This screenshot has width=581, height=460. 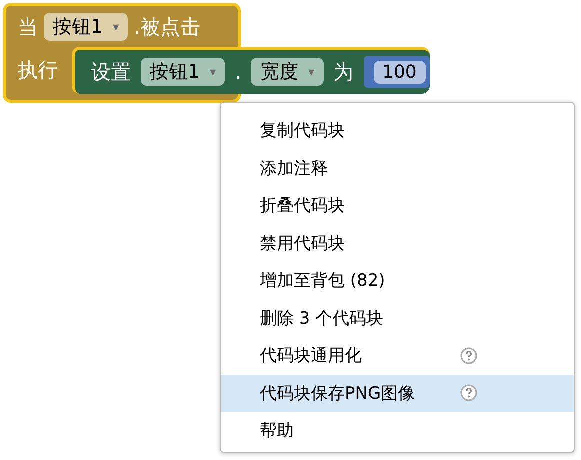 I want to click on setter-block: 设置 按钮1 ▾ . 宽度 ▾ 为 100, so click(x=251, y=70).